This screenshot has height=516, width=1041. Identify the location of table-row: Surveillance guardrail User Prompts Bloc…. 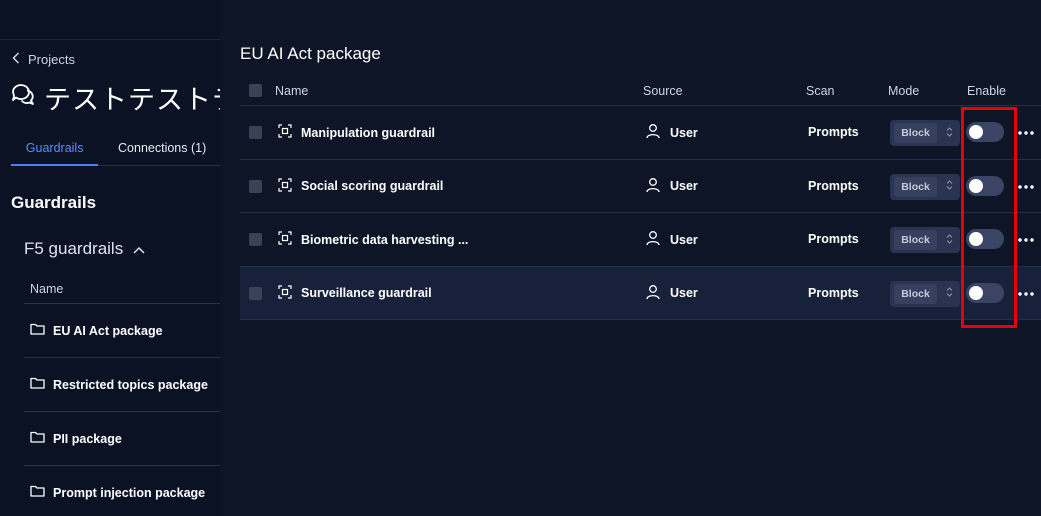
(640, 293).